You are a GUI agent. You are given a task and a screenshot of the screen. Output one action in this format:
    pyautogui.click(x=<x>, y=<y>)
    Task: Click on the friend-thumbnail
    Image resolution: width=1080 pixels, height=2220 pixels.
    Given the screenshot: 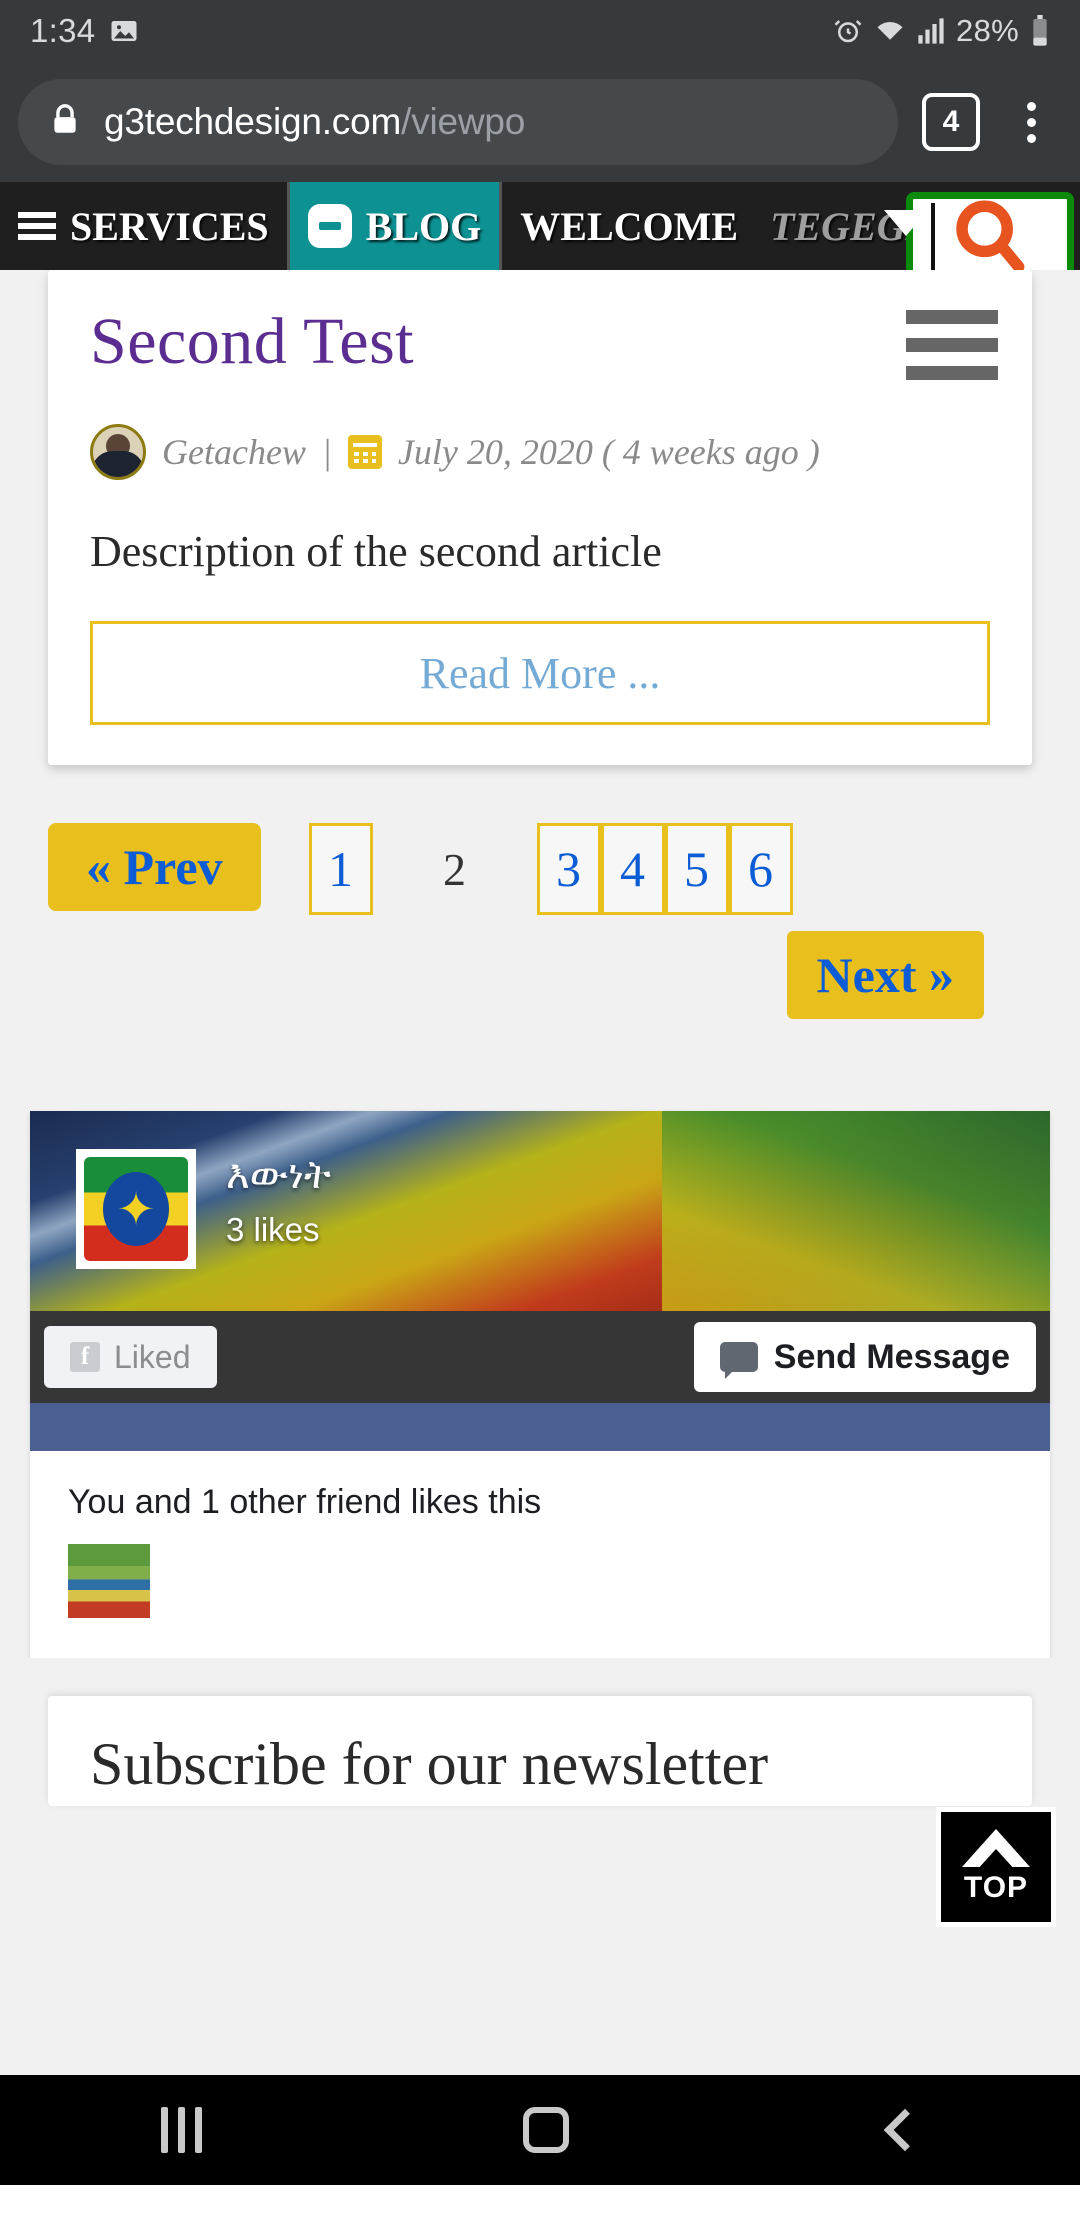 What is the action you would take?
    pyautogui.click(x=109, y=1581)
    